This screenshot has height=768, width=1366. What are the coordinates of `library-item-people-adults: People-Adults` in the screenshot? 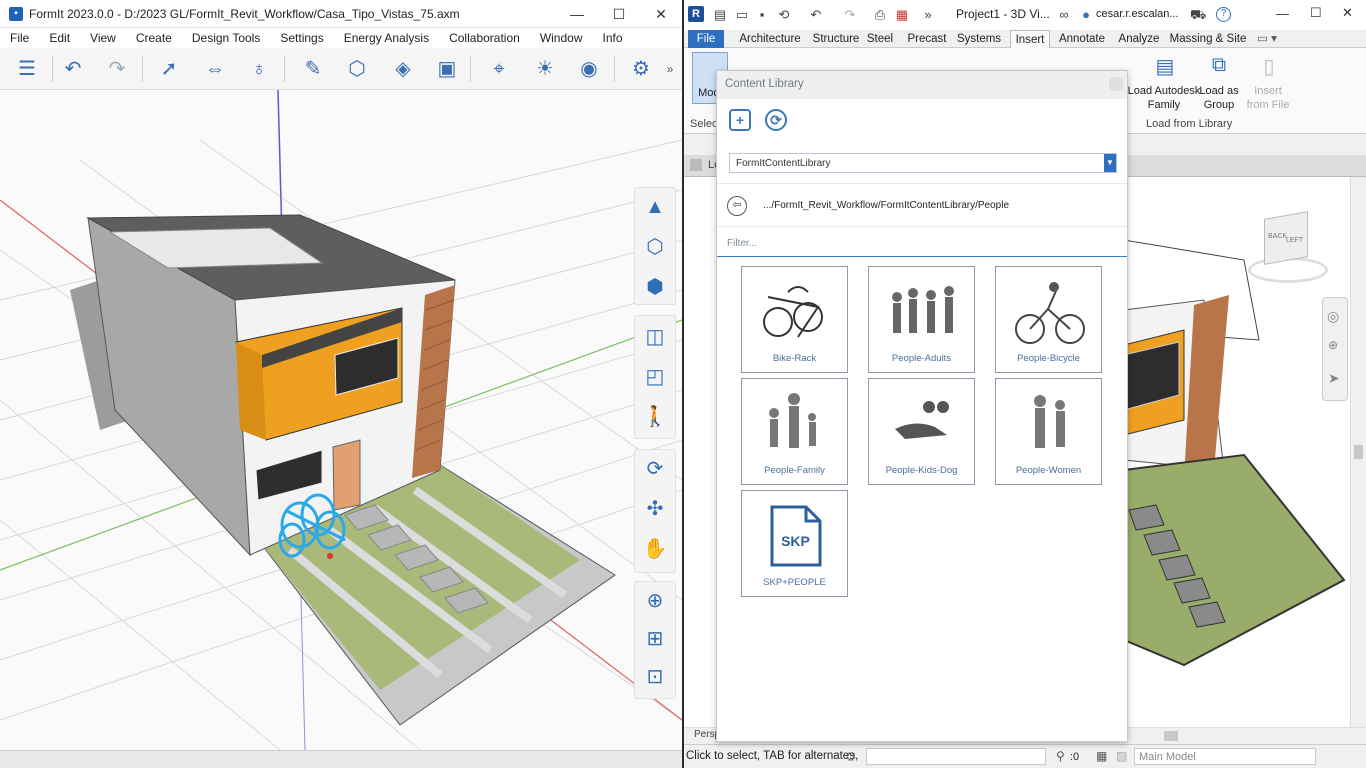 It's located at (921, 319).